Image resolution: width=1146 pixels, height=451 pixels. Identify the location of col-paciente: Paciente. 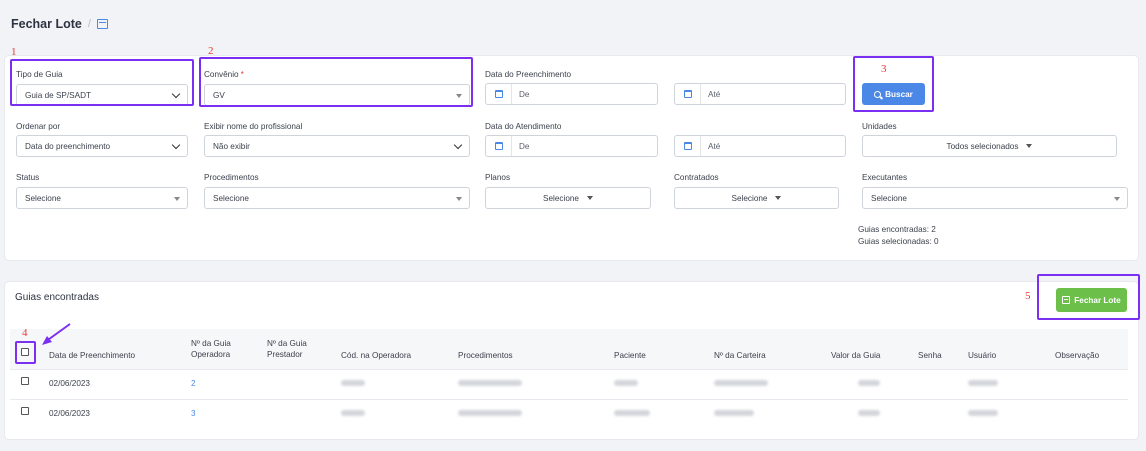
(630, 355).